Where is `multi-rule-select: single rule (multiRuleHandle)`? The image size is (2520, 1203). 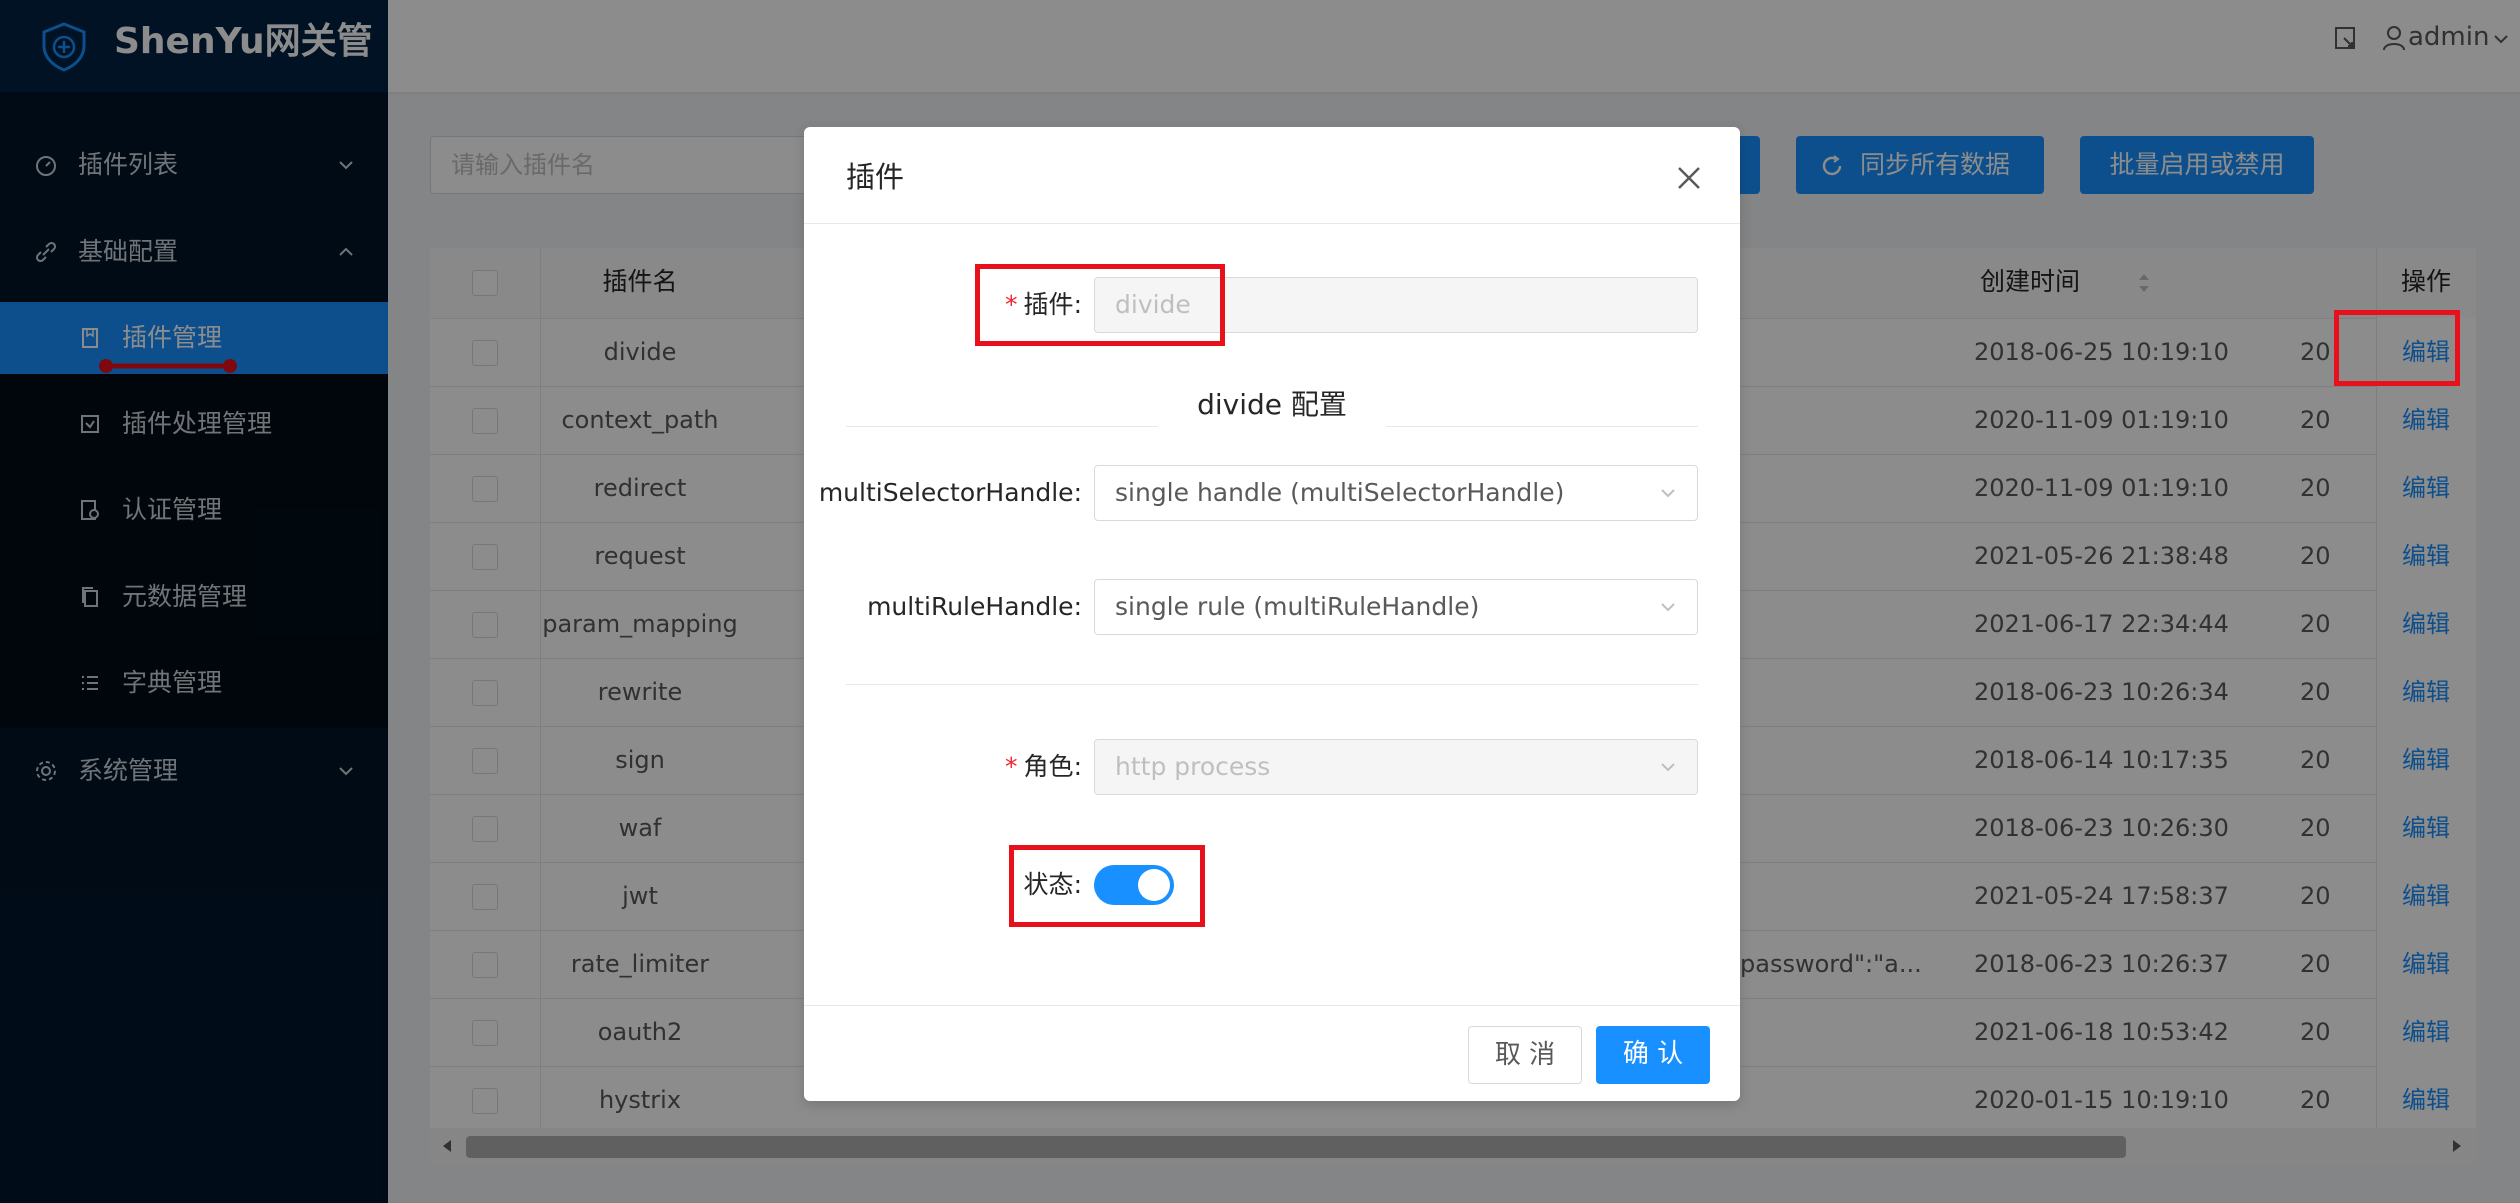 multi-rule-select: single rule (multiRuleHandle) is located at coordinates (1396, 607).